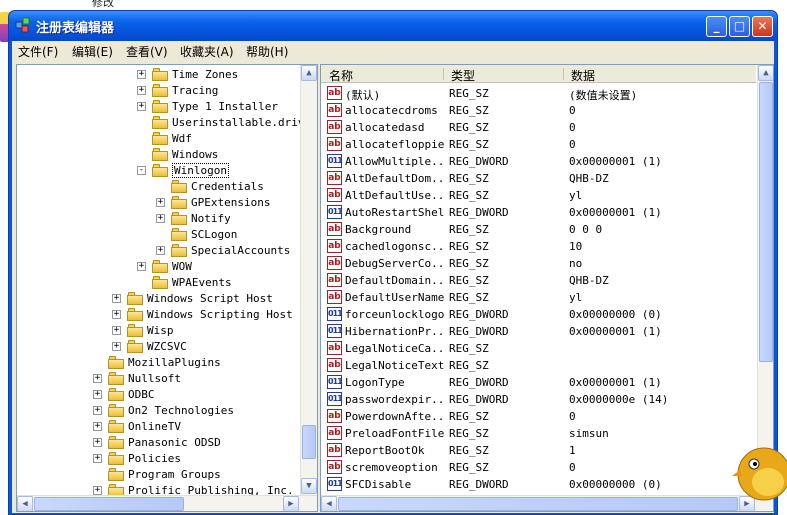  Describe the element at coordinates (538, 144) in the screenshot. I see `value-row: ab allocatefloppies REG_SZ 0` at that location.